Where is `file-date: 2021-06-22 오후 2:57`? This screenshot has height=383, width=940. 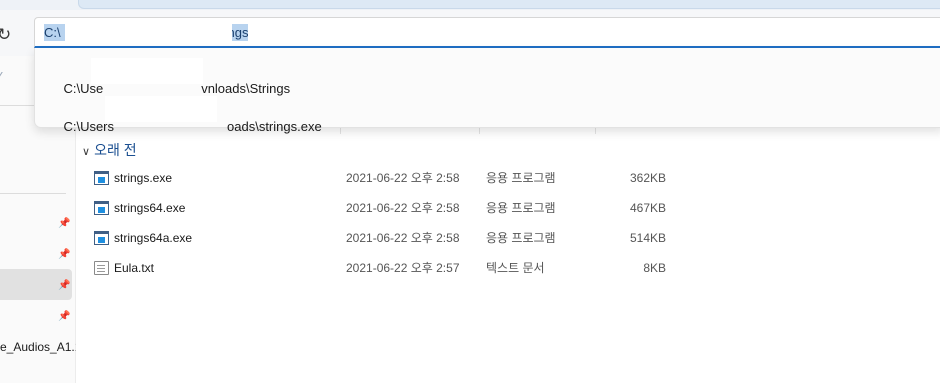
file-date: 2021-06-22 오후 2:57 is located at coordinates (403, 268).